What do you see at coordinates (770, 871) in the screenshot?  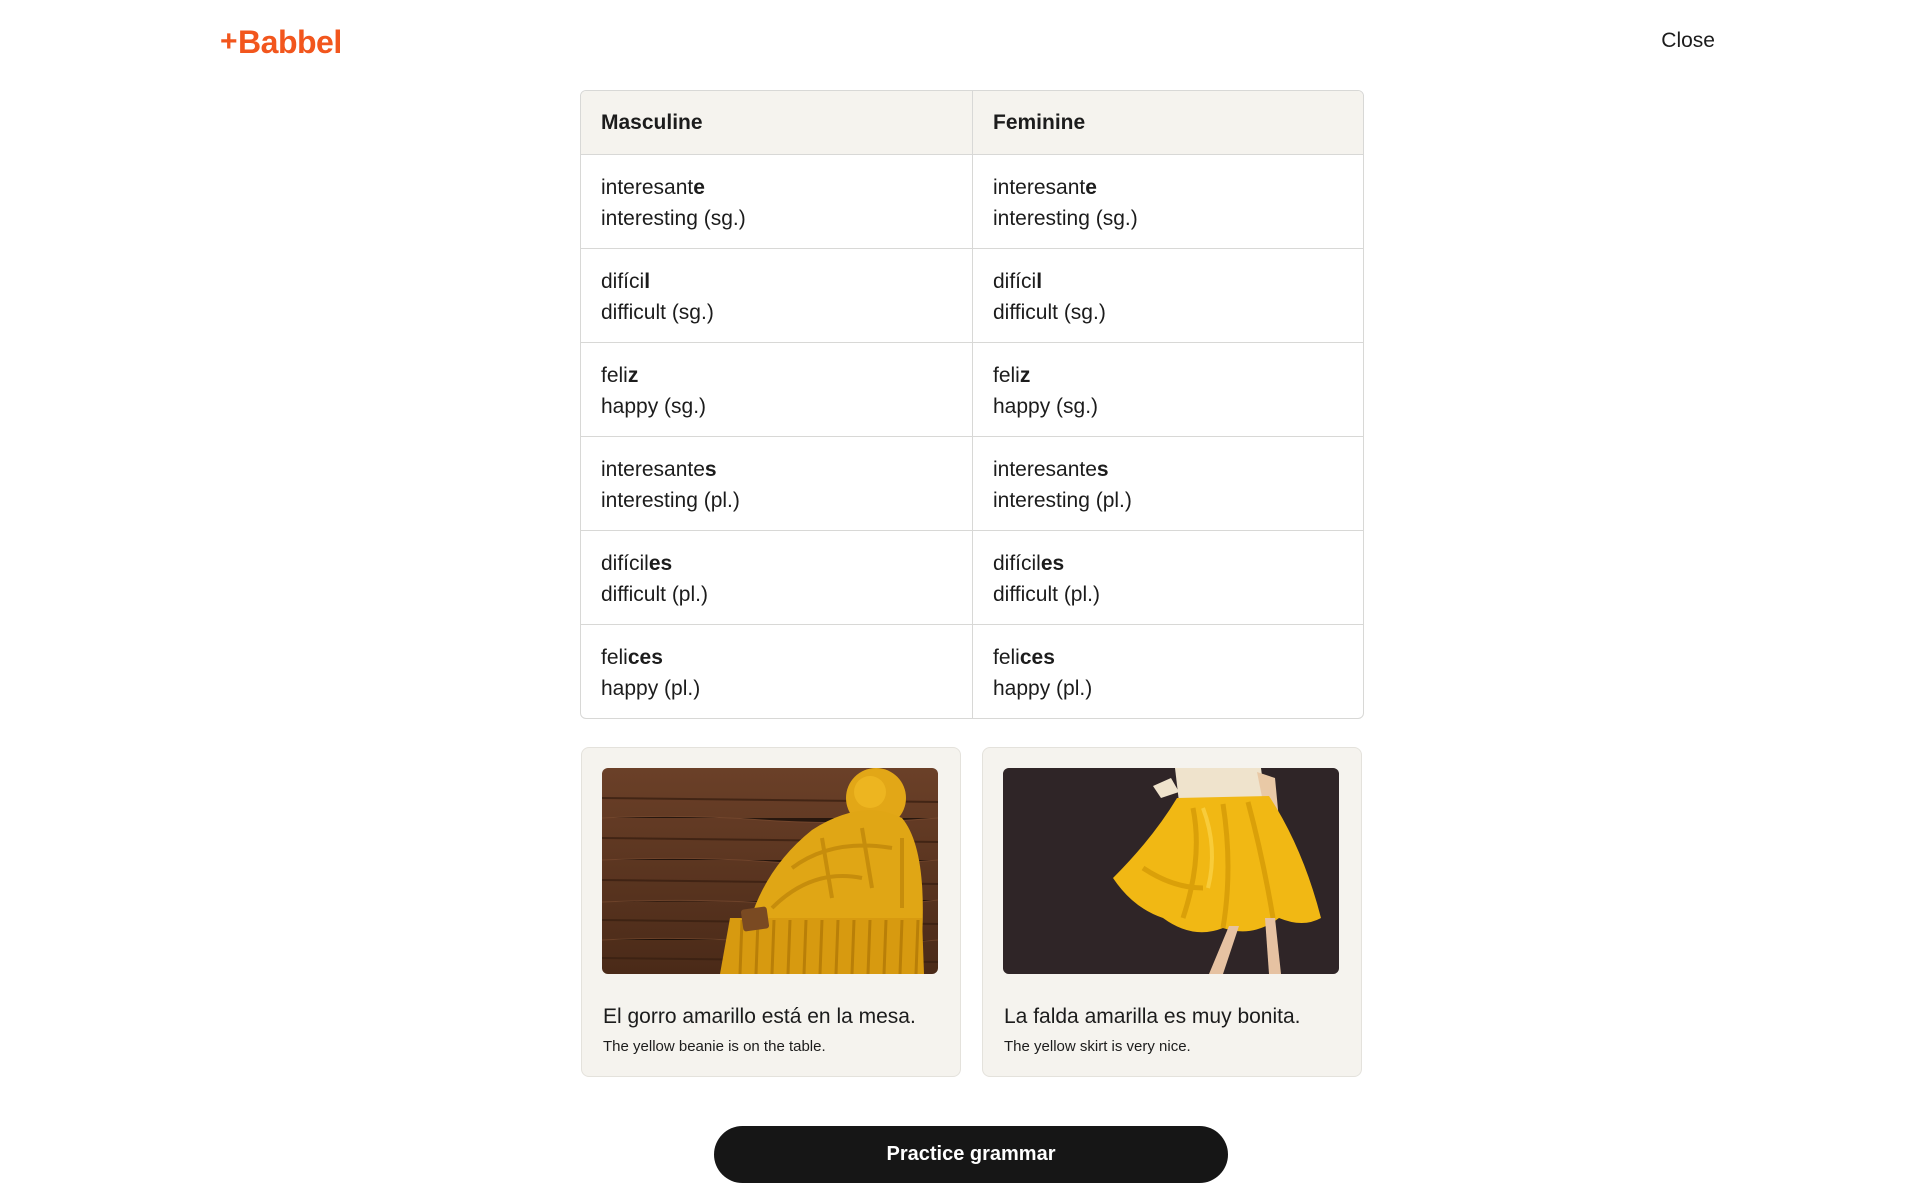 I see `yellow-beanie-image` at bounding box center [770, 871].